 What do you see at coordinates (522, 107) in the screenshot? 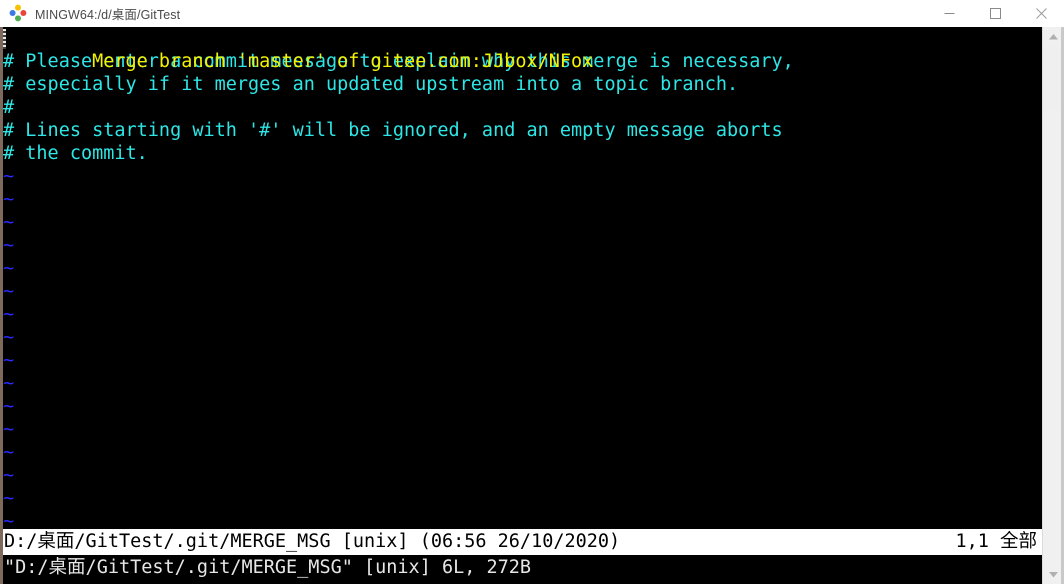
I see `editor-line: #` at bounding box center [522, 107].